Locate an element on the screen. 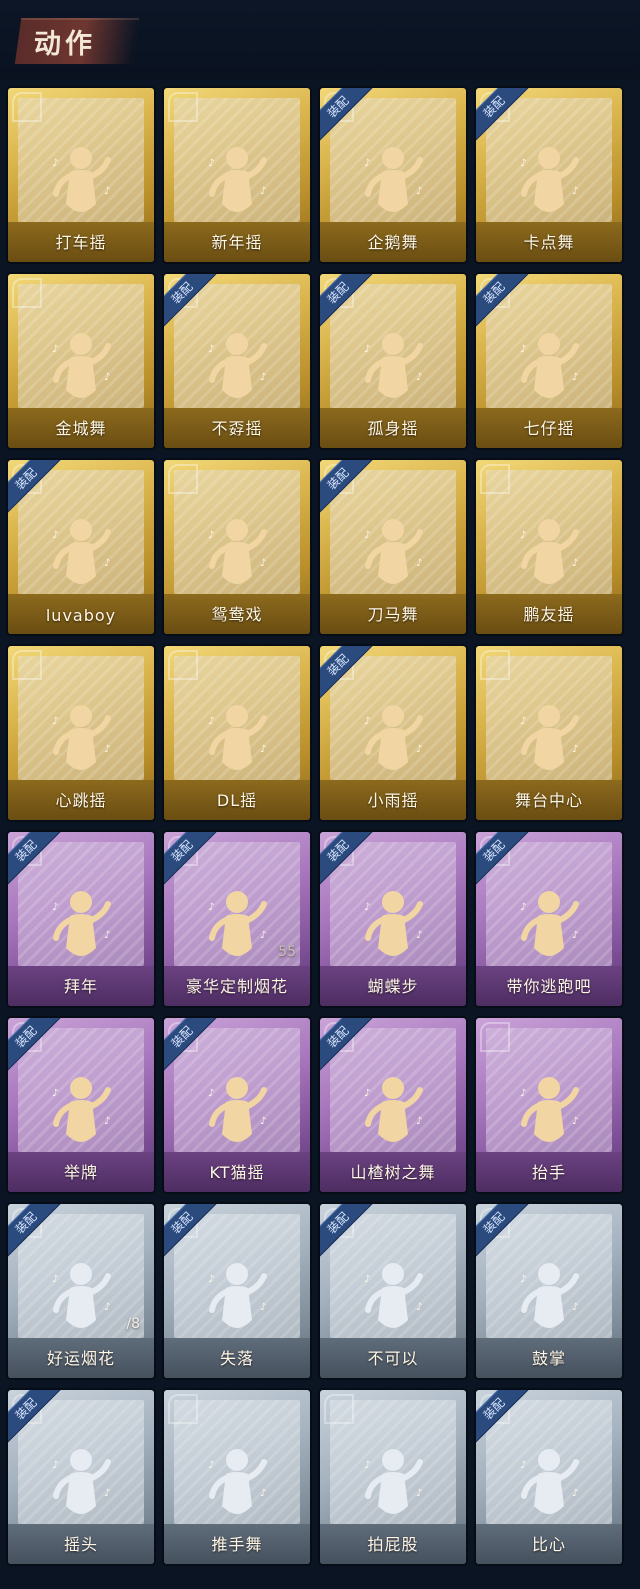  emote-card: ♪ ♪ 比心 装配 is located at coordinates (549, 1477).